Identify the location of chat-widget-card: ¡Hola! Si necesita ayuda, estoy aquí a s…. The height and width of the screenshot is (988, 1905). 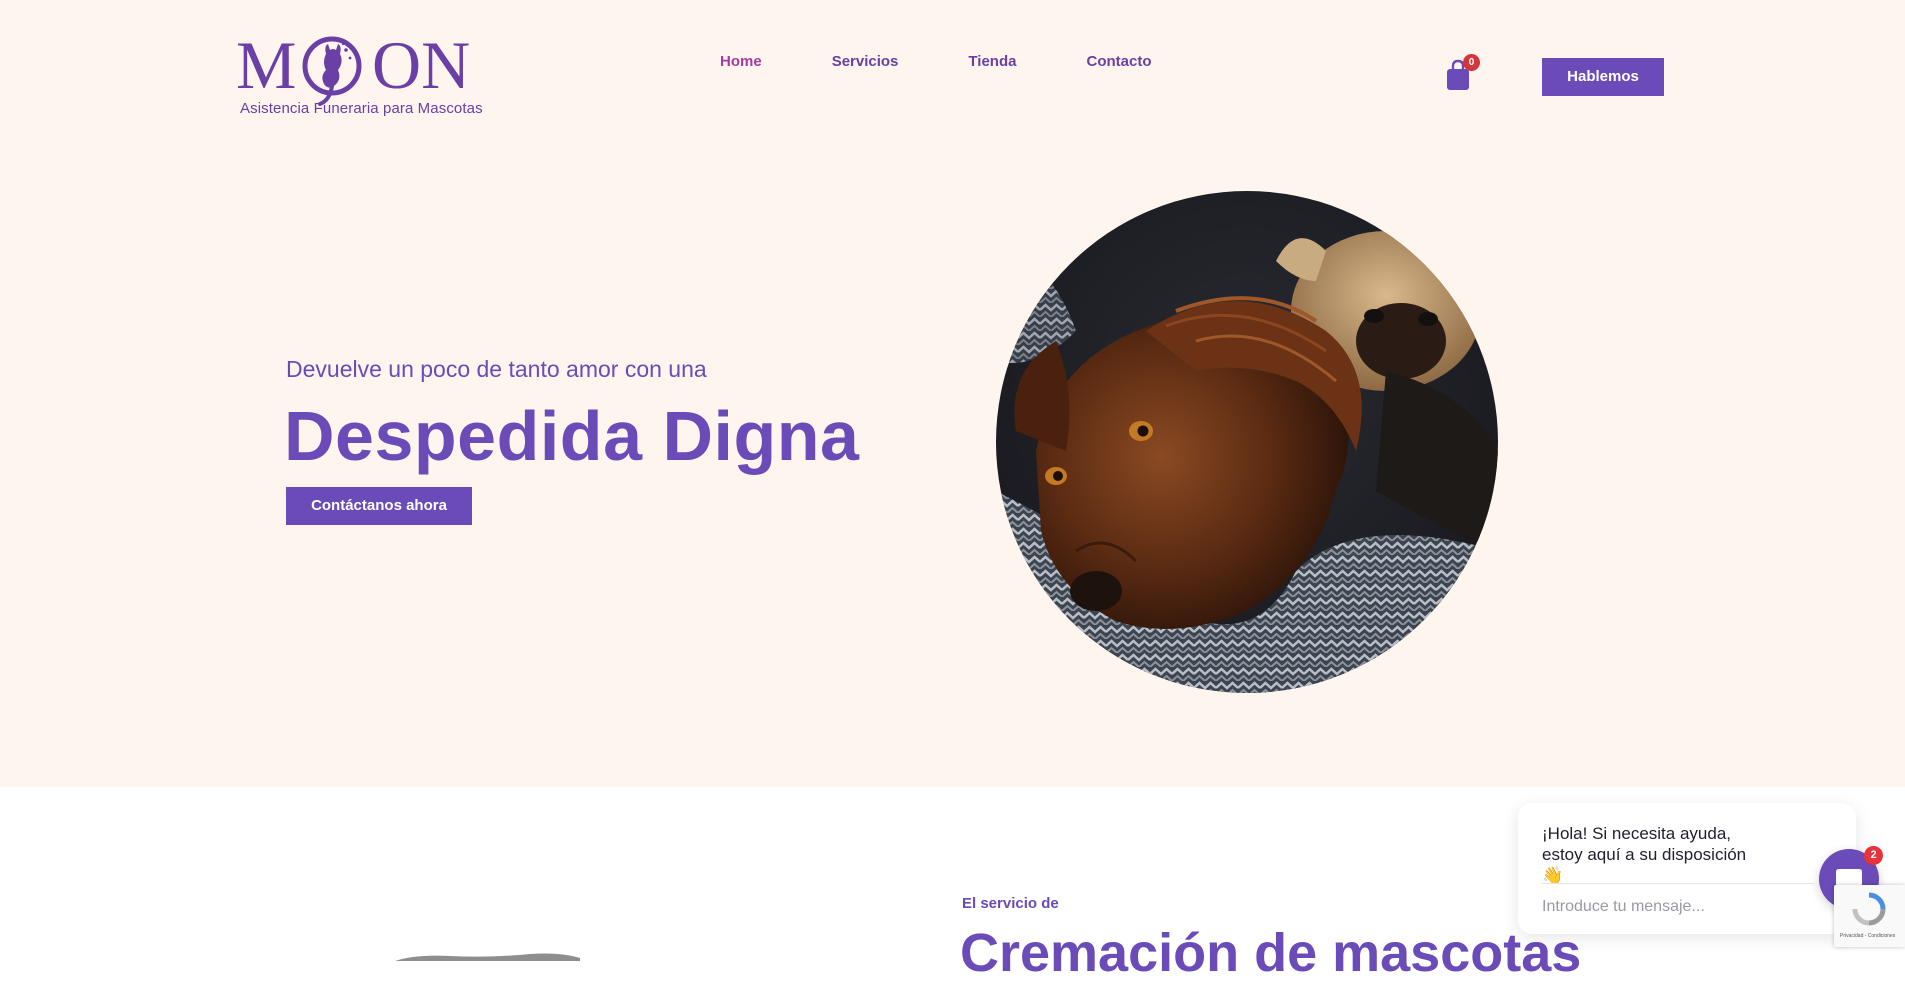
(1687, 868).